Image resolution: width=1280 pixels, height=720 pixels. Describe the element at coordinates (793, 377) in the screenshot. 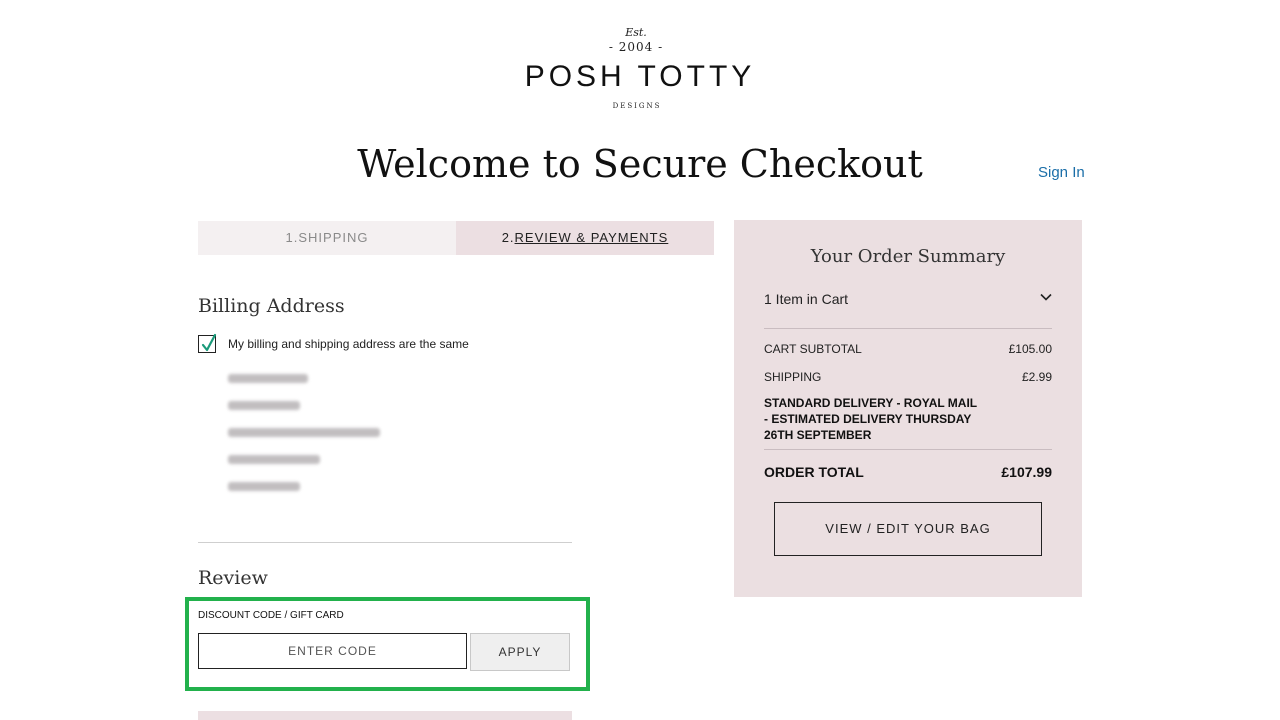

I see `shipping-label: SHIPPING` at that location.